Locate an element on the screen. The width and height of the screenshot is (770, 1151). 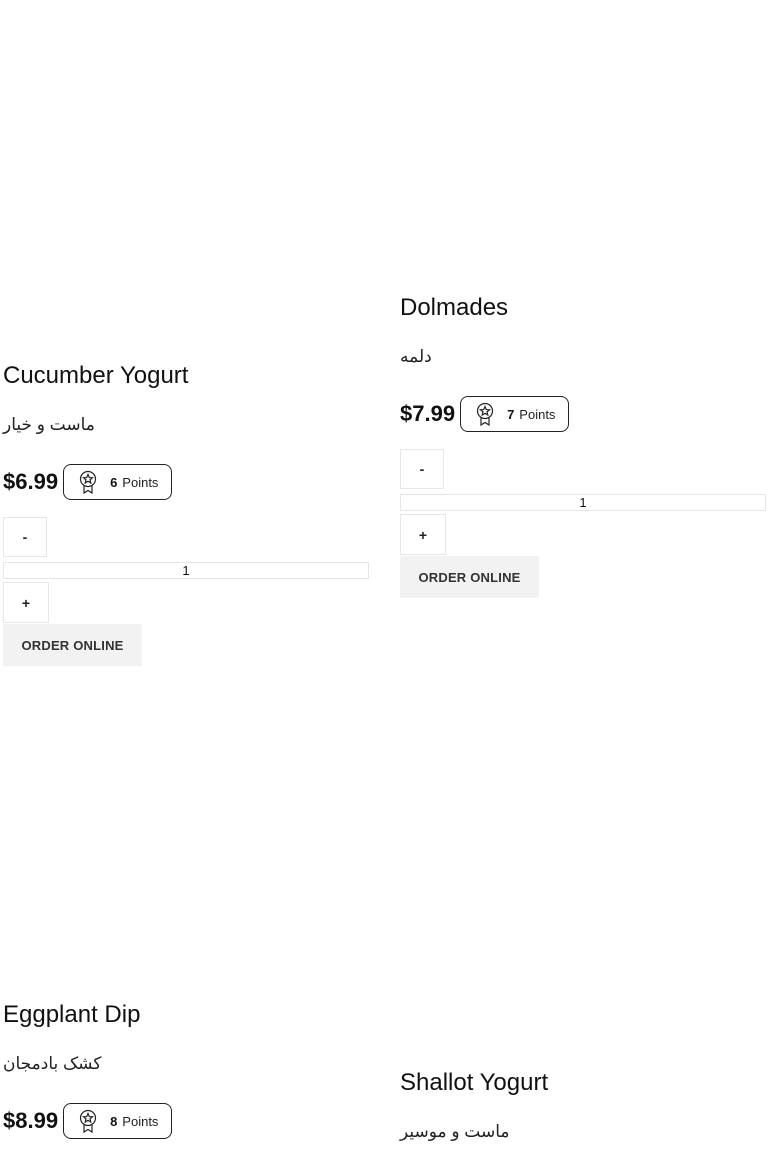
price-row: $6.99 6 Points is located at coordinates (187, 482).